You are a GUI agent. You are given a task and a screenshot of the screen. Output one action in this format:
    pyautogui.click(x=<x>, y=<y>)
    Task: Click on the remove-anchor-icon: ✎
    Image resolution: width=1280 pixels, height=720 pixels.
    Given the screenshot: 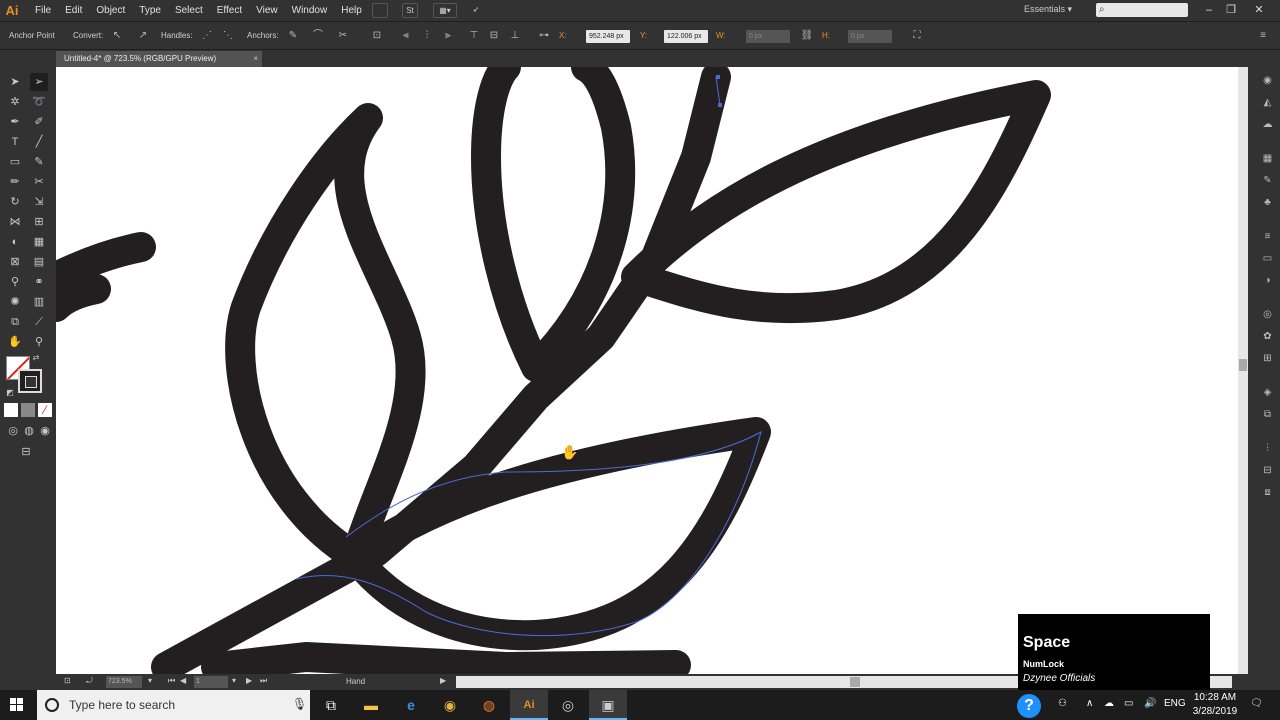 What is the action you would take?
    pyautogui.click(x=293, y=36)
    